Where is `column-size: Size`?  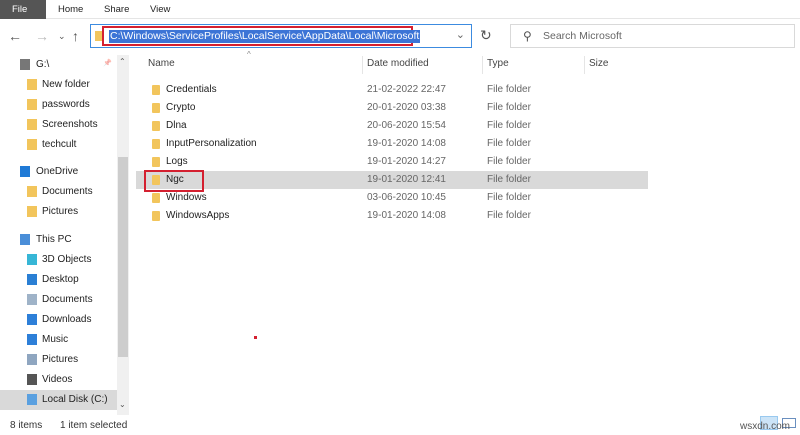
column-size: Size is located at coordinates (598, 63).